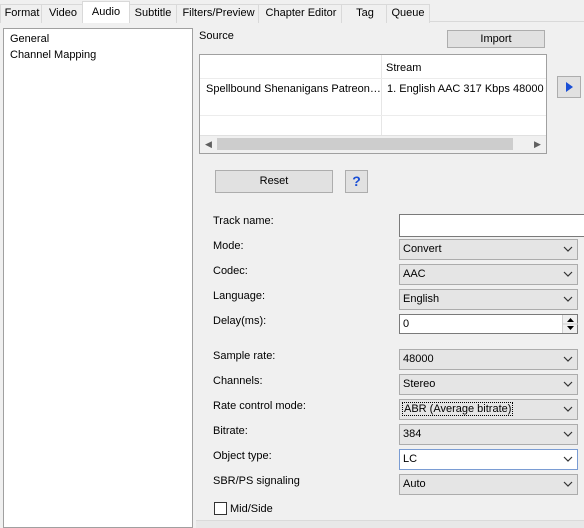 The height and width of the screenshot is (528, 584). I want to click on sample-rate-label: Sample rate:, so click(244, 356).